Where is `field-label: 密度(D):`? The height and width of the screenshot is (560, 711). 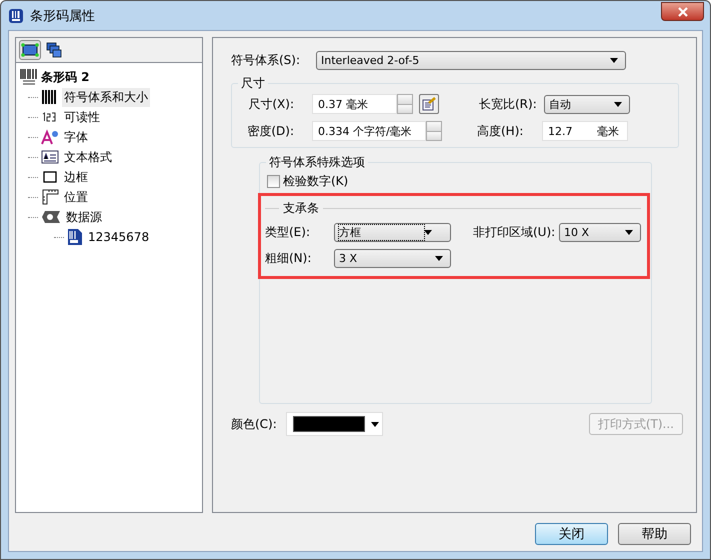
field-label: 密度(D): is located at coordinates (270, 131).